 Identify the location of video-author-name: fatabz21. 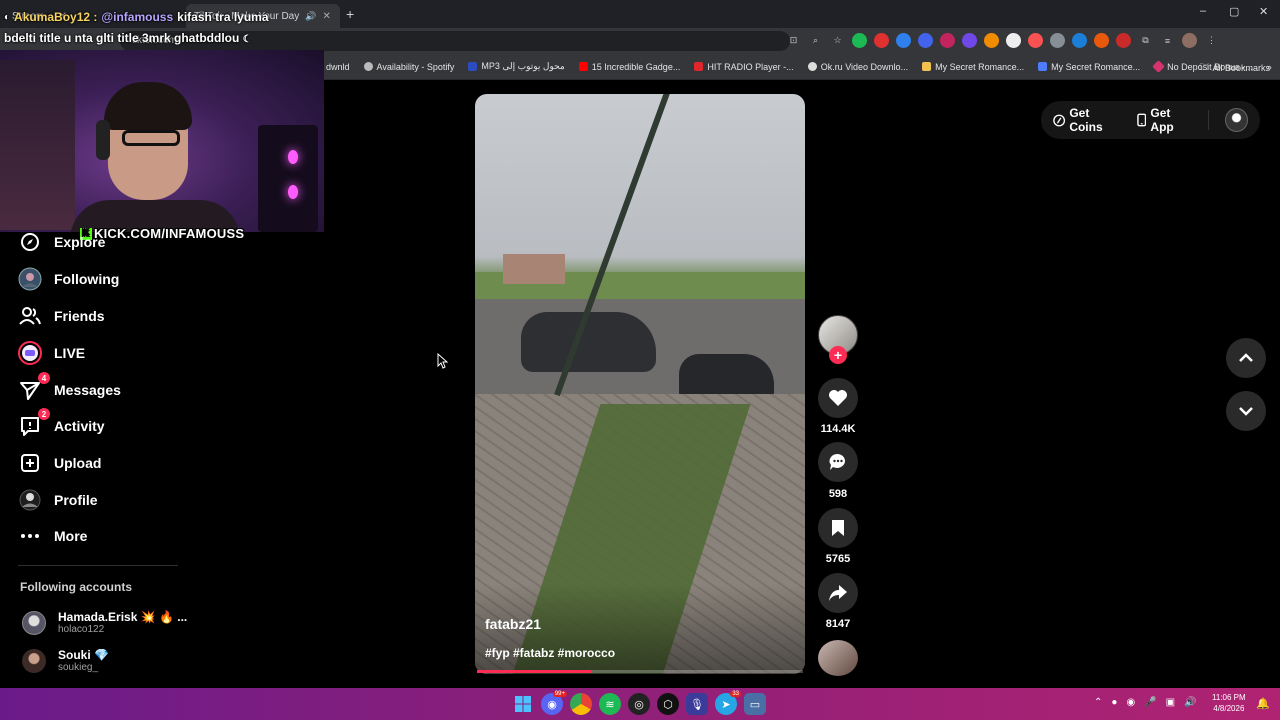
(513, 624).